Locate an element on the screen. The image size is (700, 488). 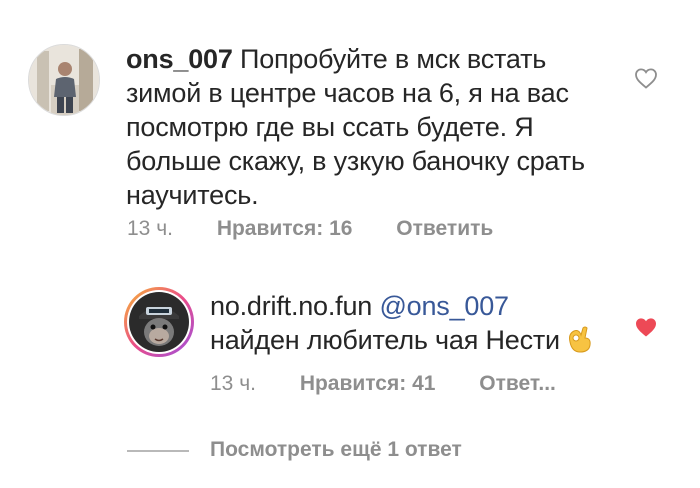
ok-hand-emoji is located at coordinates (579, 343).